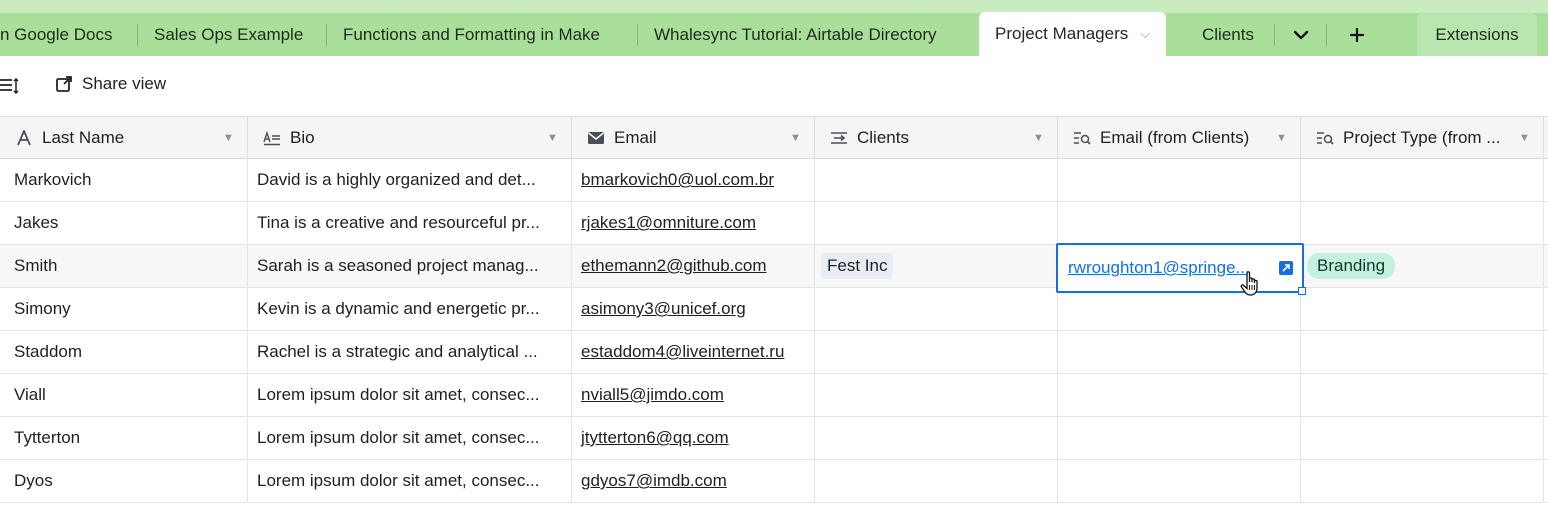  I want to click on cell-email: bmarkovich0@uol.com.br, so click(693, 180).